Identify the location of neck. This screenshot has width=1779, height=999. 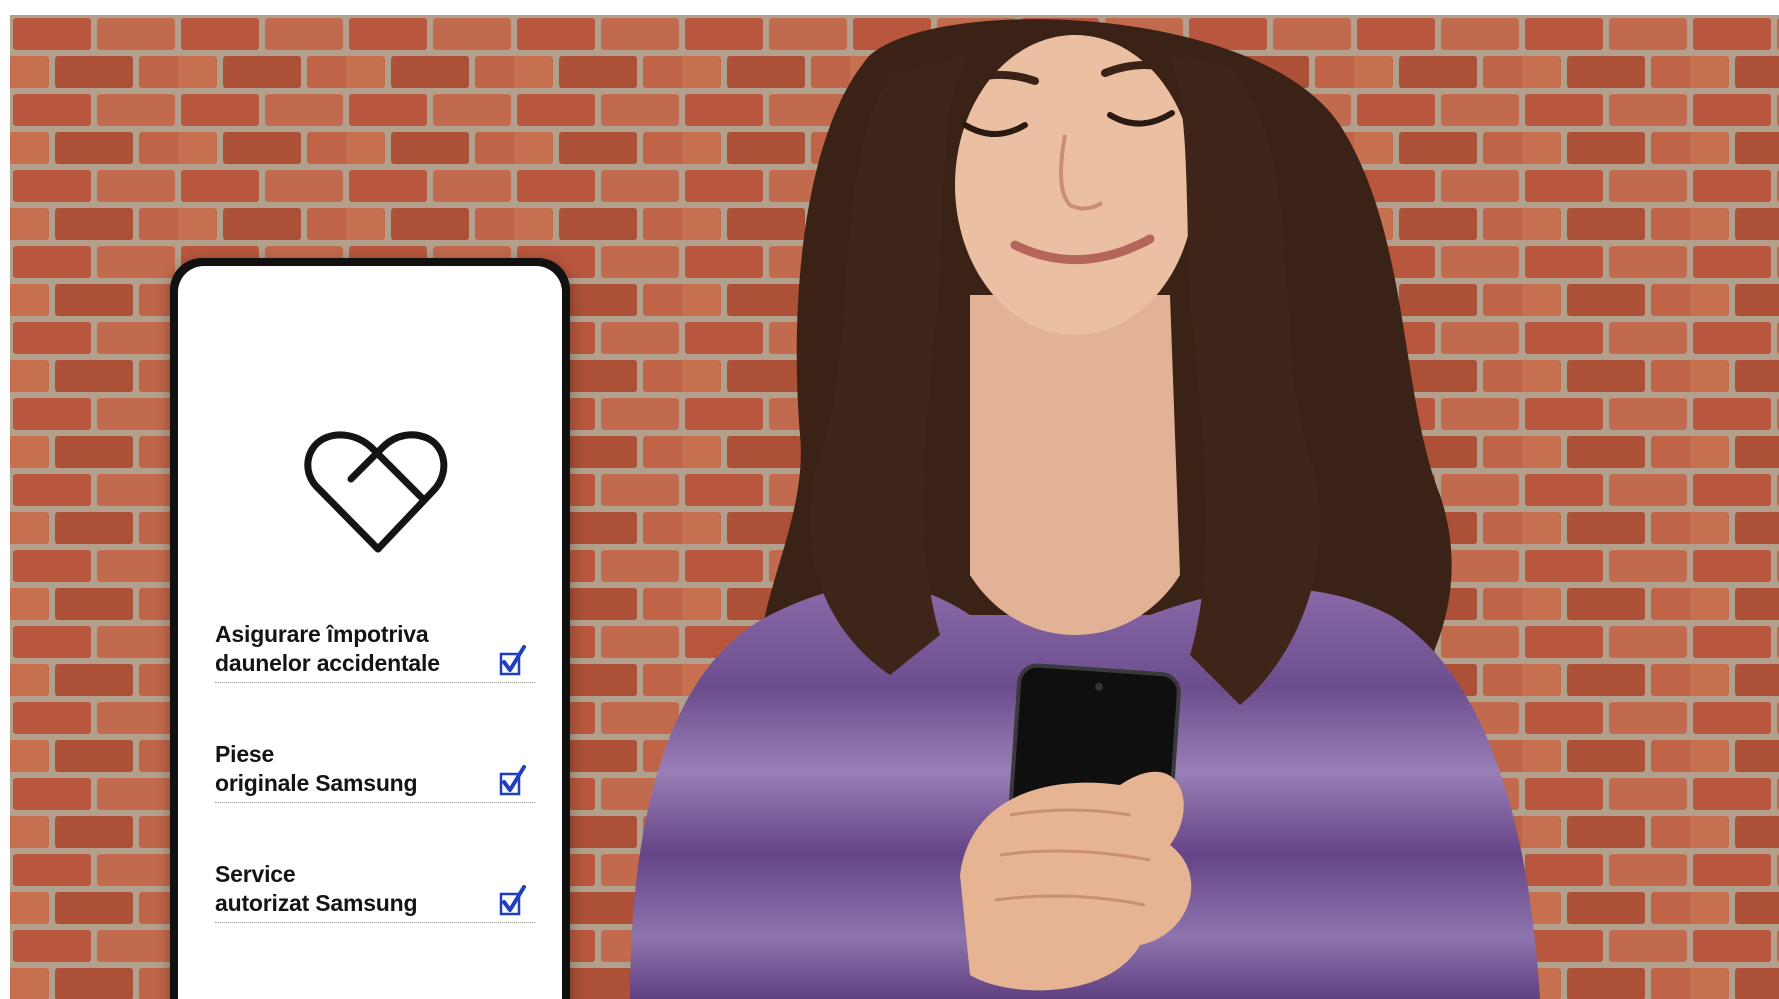
(1075, 465).